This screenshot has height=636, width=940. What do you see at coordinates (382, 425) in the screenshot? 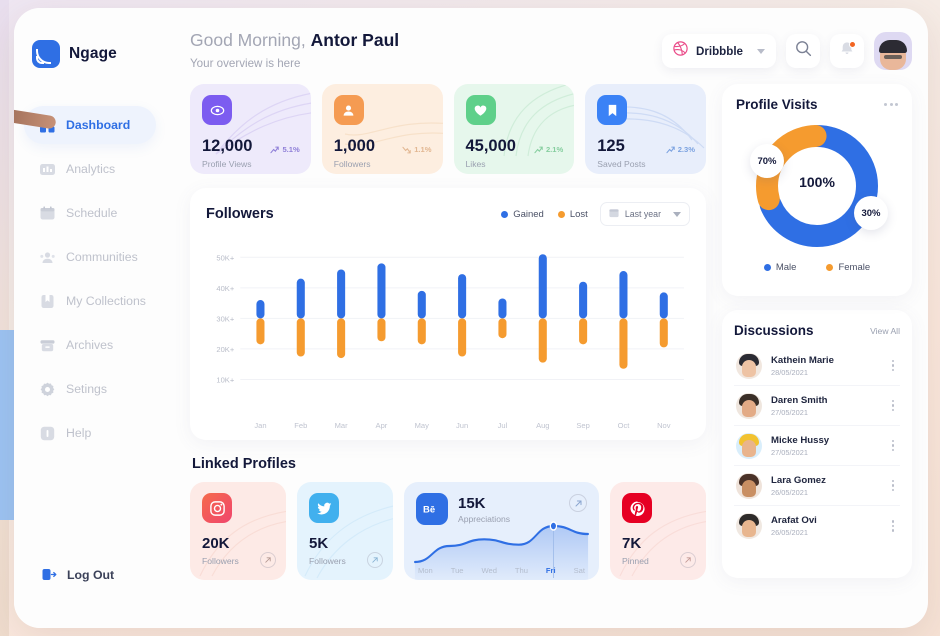
I see `svg-text: Apr` at bounding box center [382, 425].